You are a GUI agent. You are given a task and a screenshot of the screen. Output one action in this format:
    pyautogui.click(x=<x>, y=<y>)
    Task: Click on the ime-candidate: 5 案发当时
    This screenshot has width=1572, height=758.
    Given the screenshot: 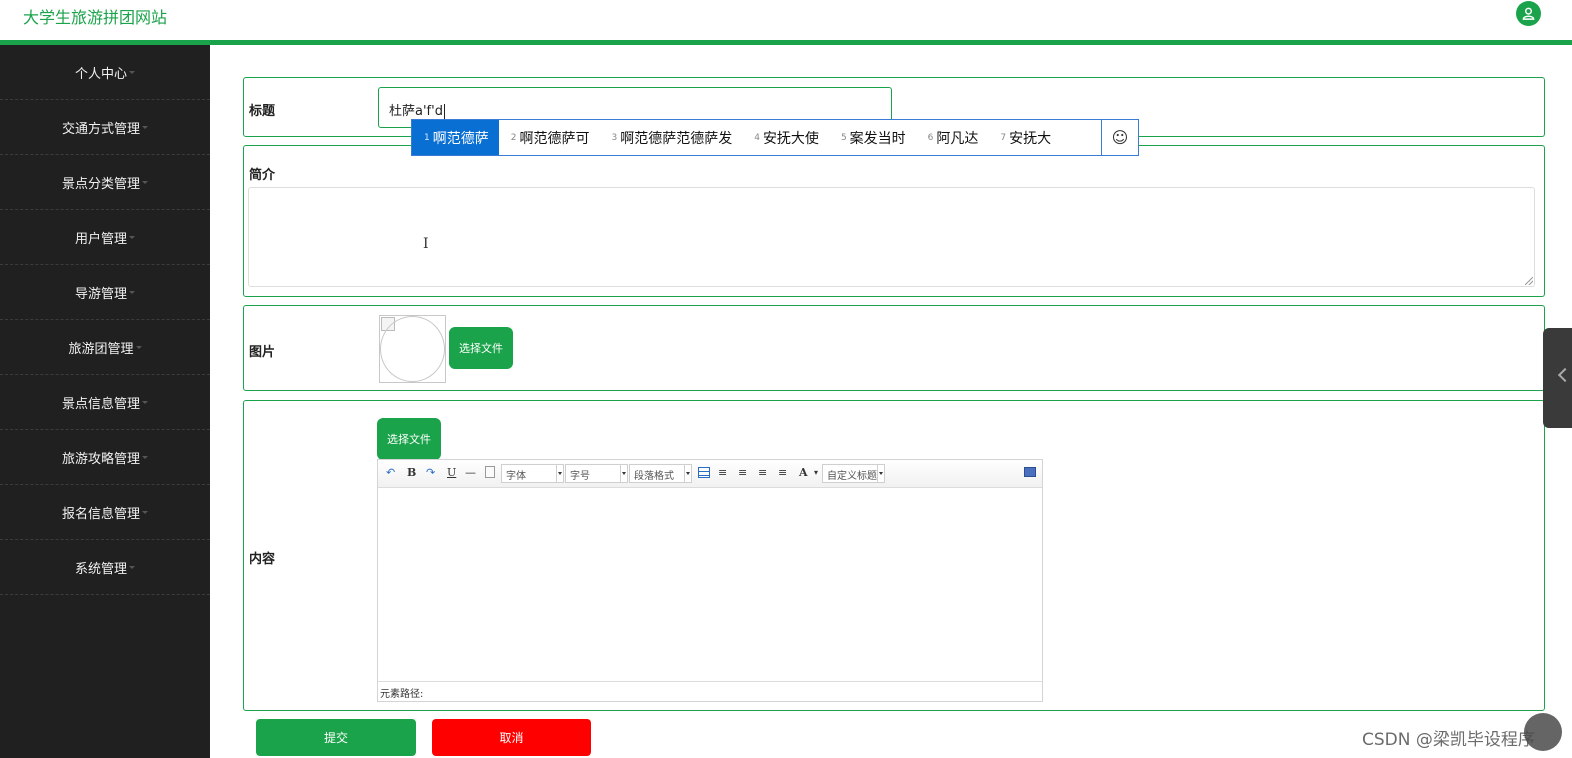 What is the action you would take?
    pyautogui.click(x=872, y=137)
    